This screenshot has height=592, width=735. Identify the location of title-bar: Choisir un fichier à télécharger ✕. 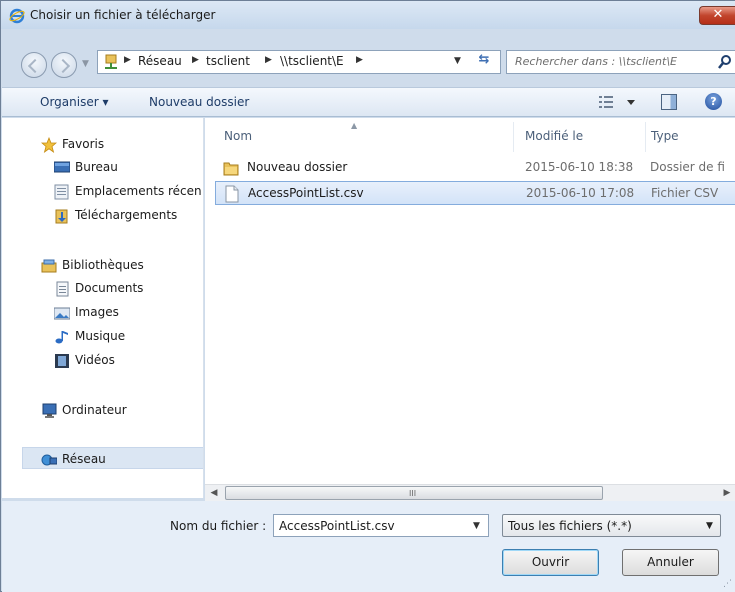
(368, 15).